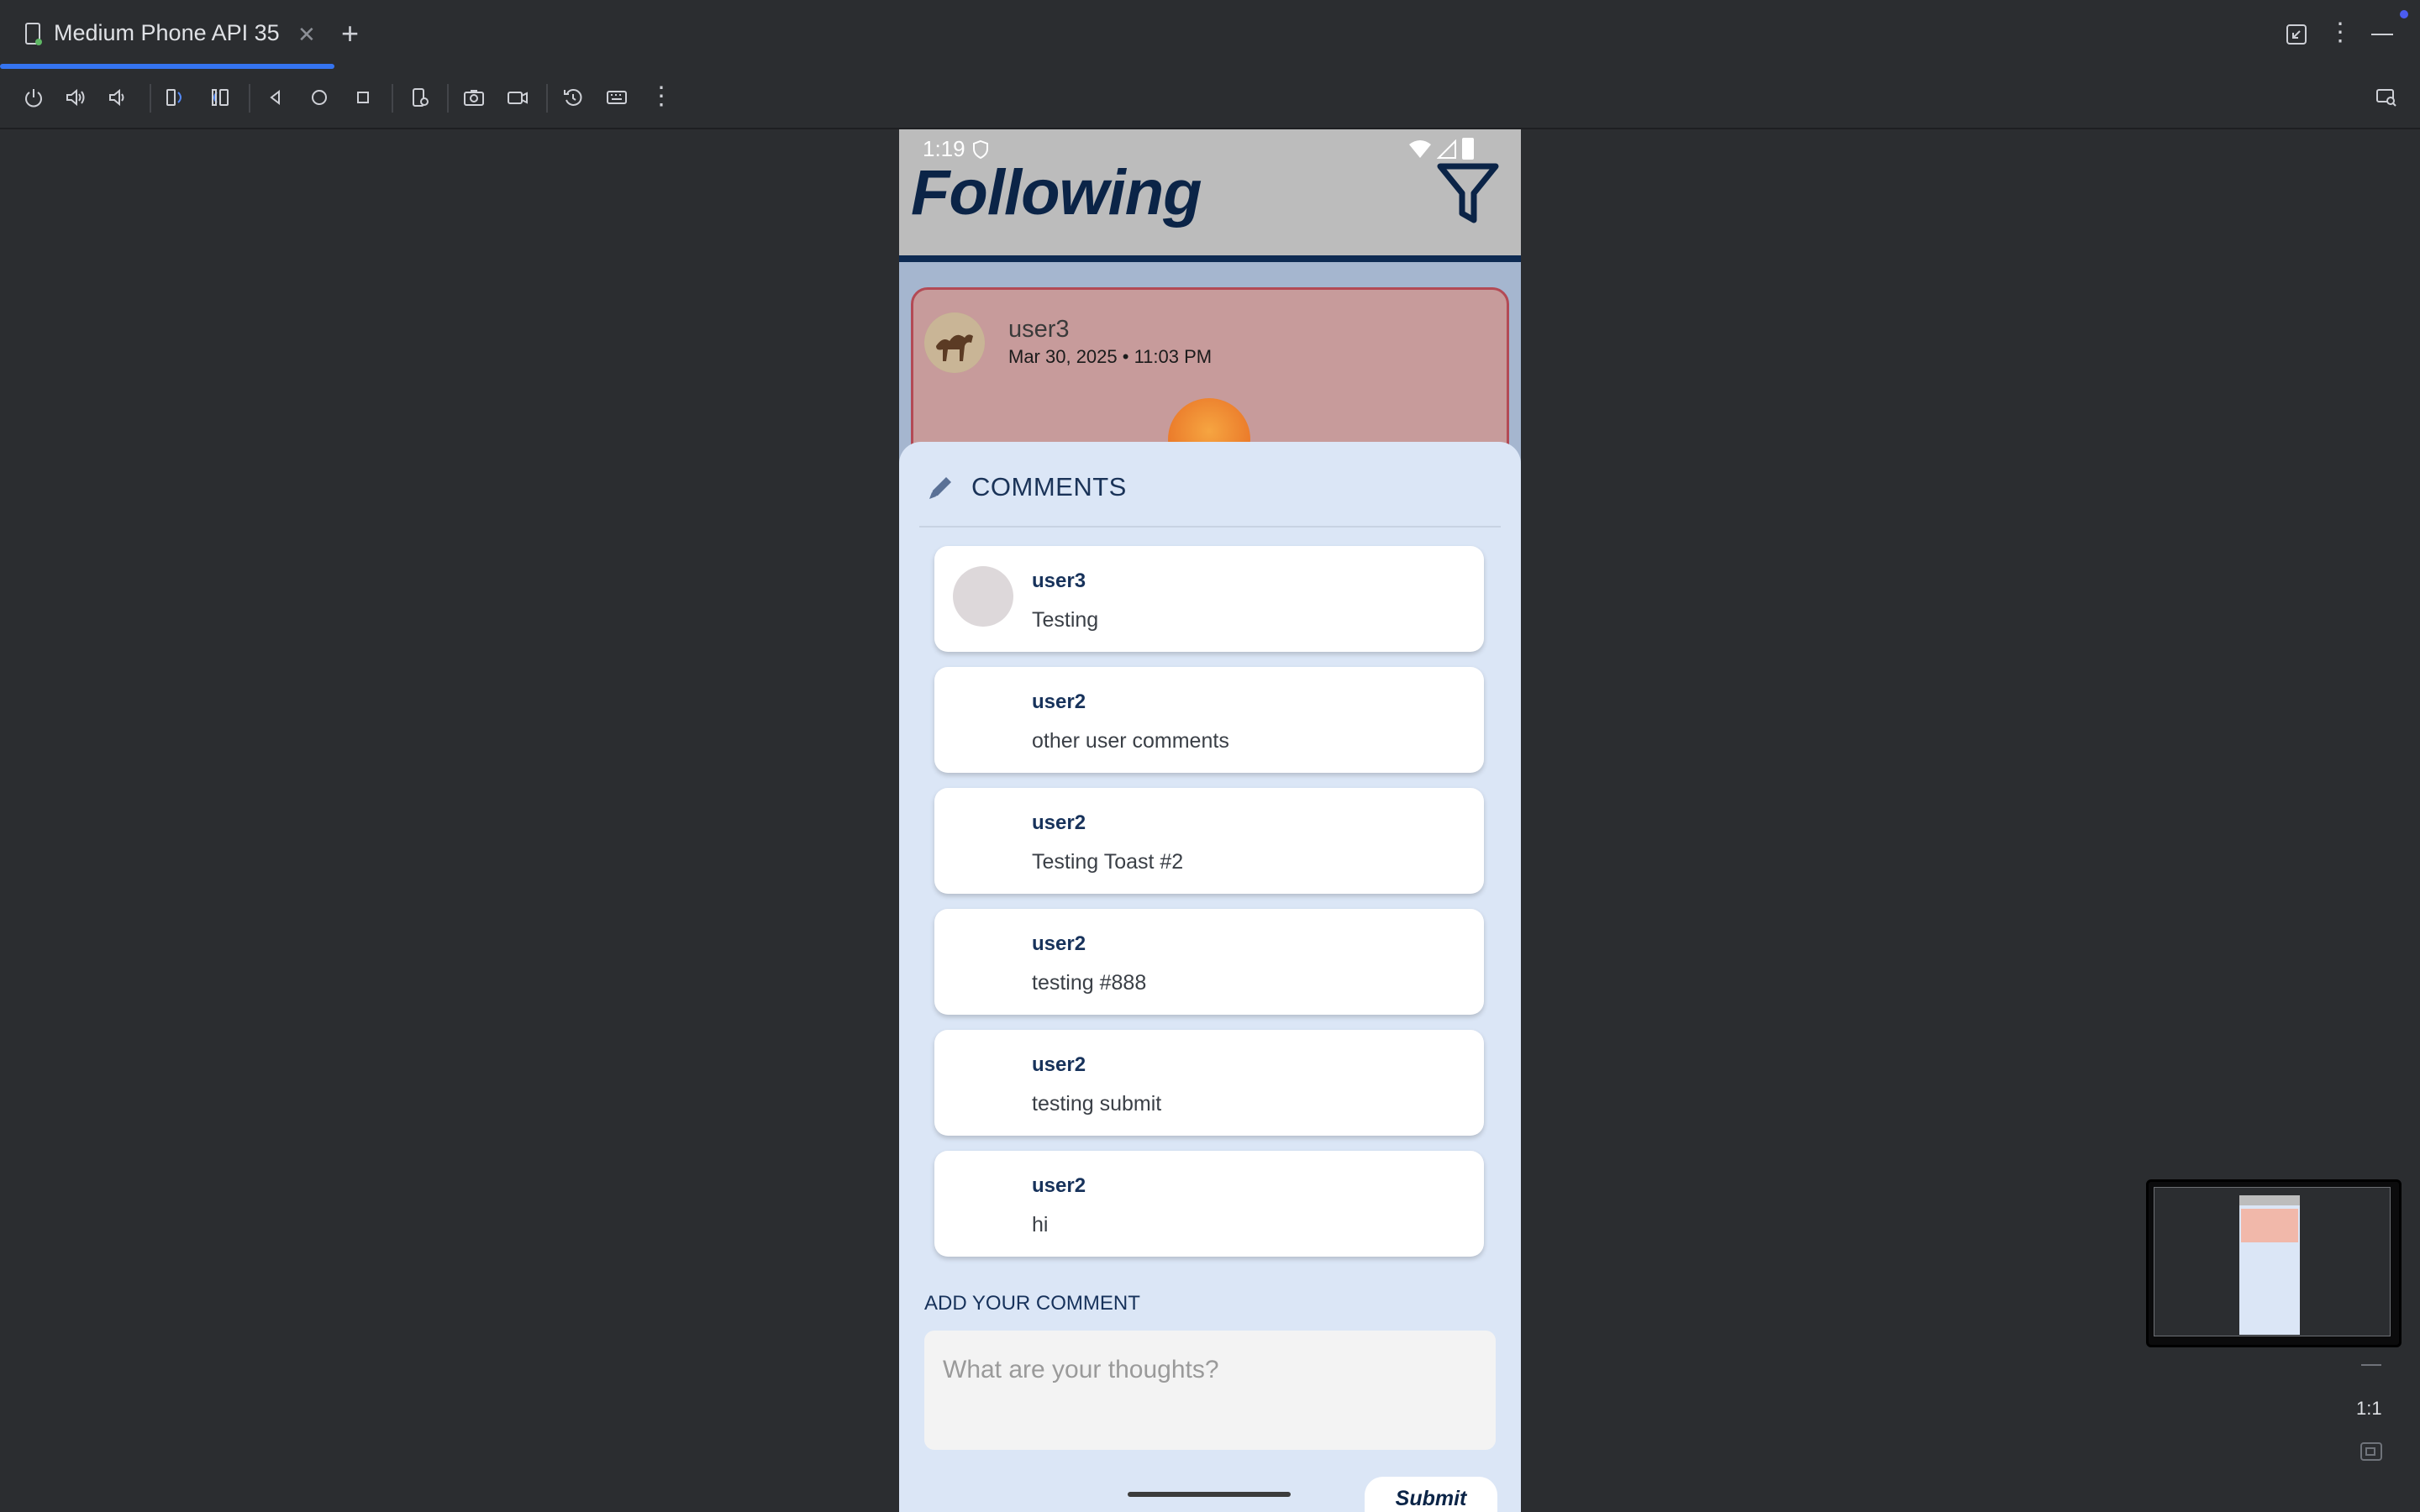  Describe the element at coordinates (1131, 741) in the screenshot. I see `comment-text: other user comments` at that location.